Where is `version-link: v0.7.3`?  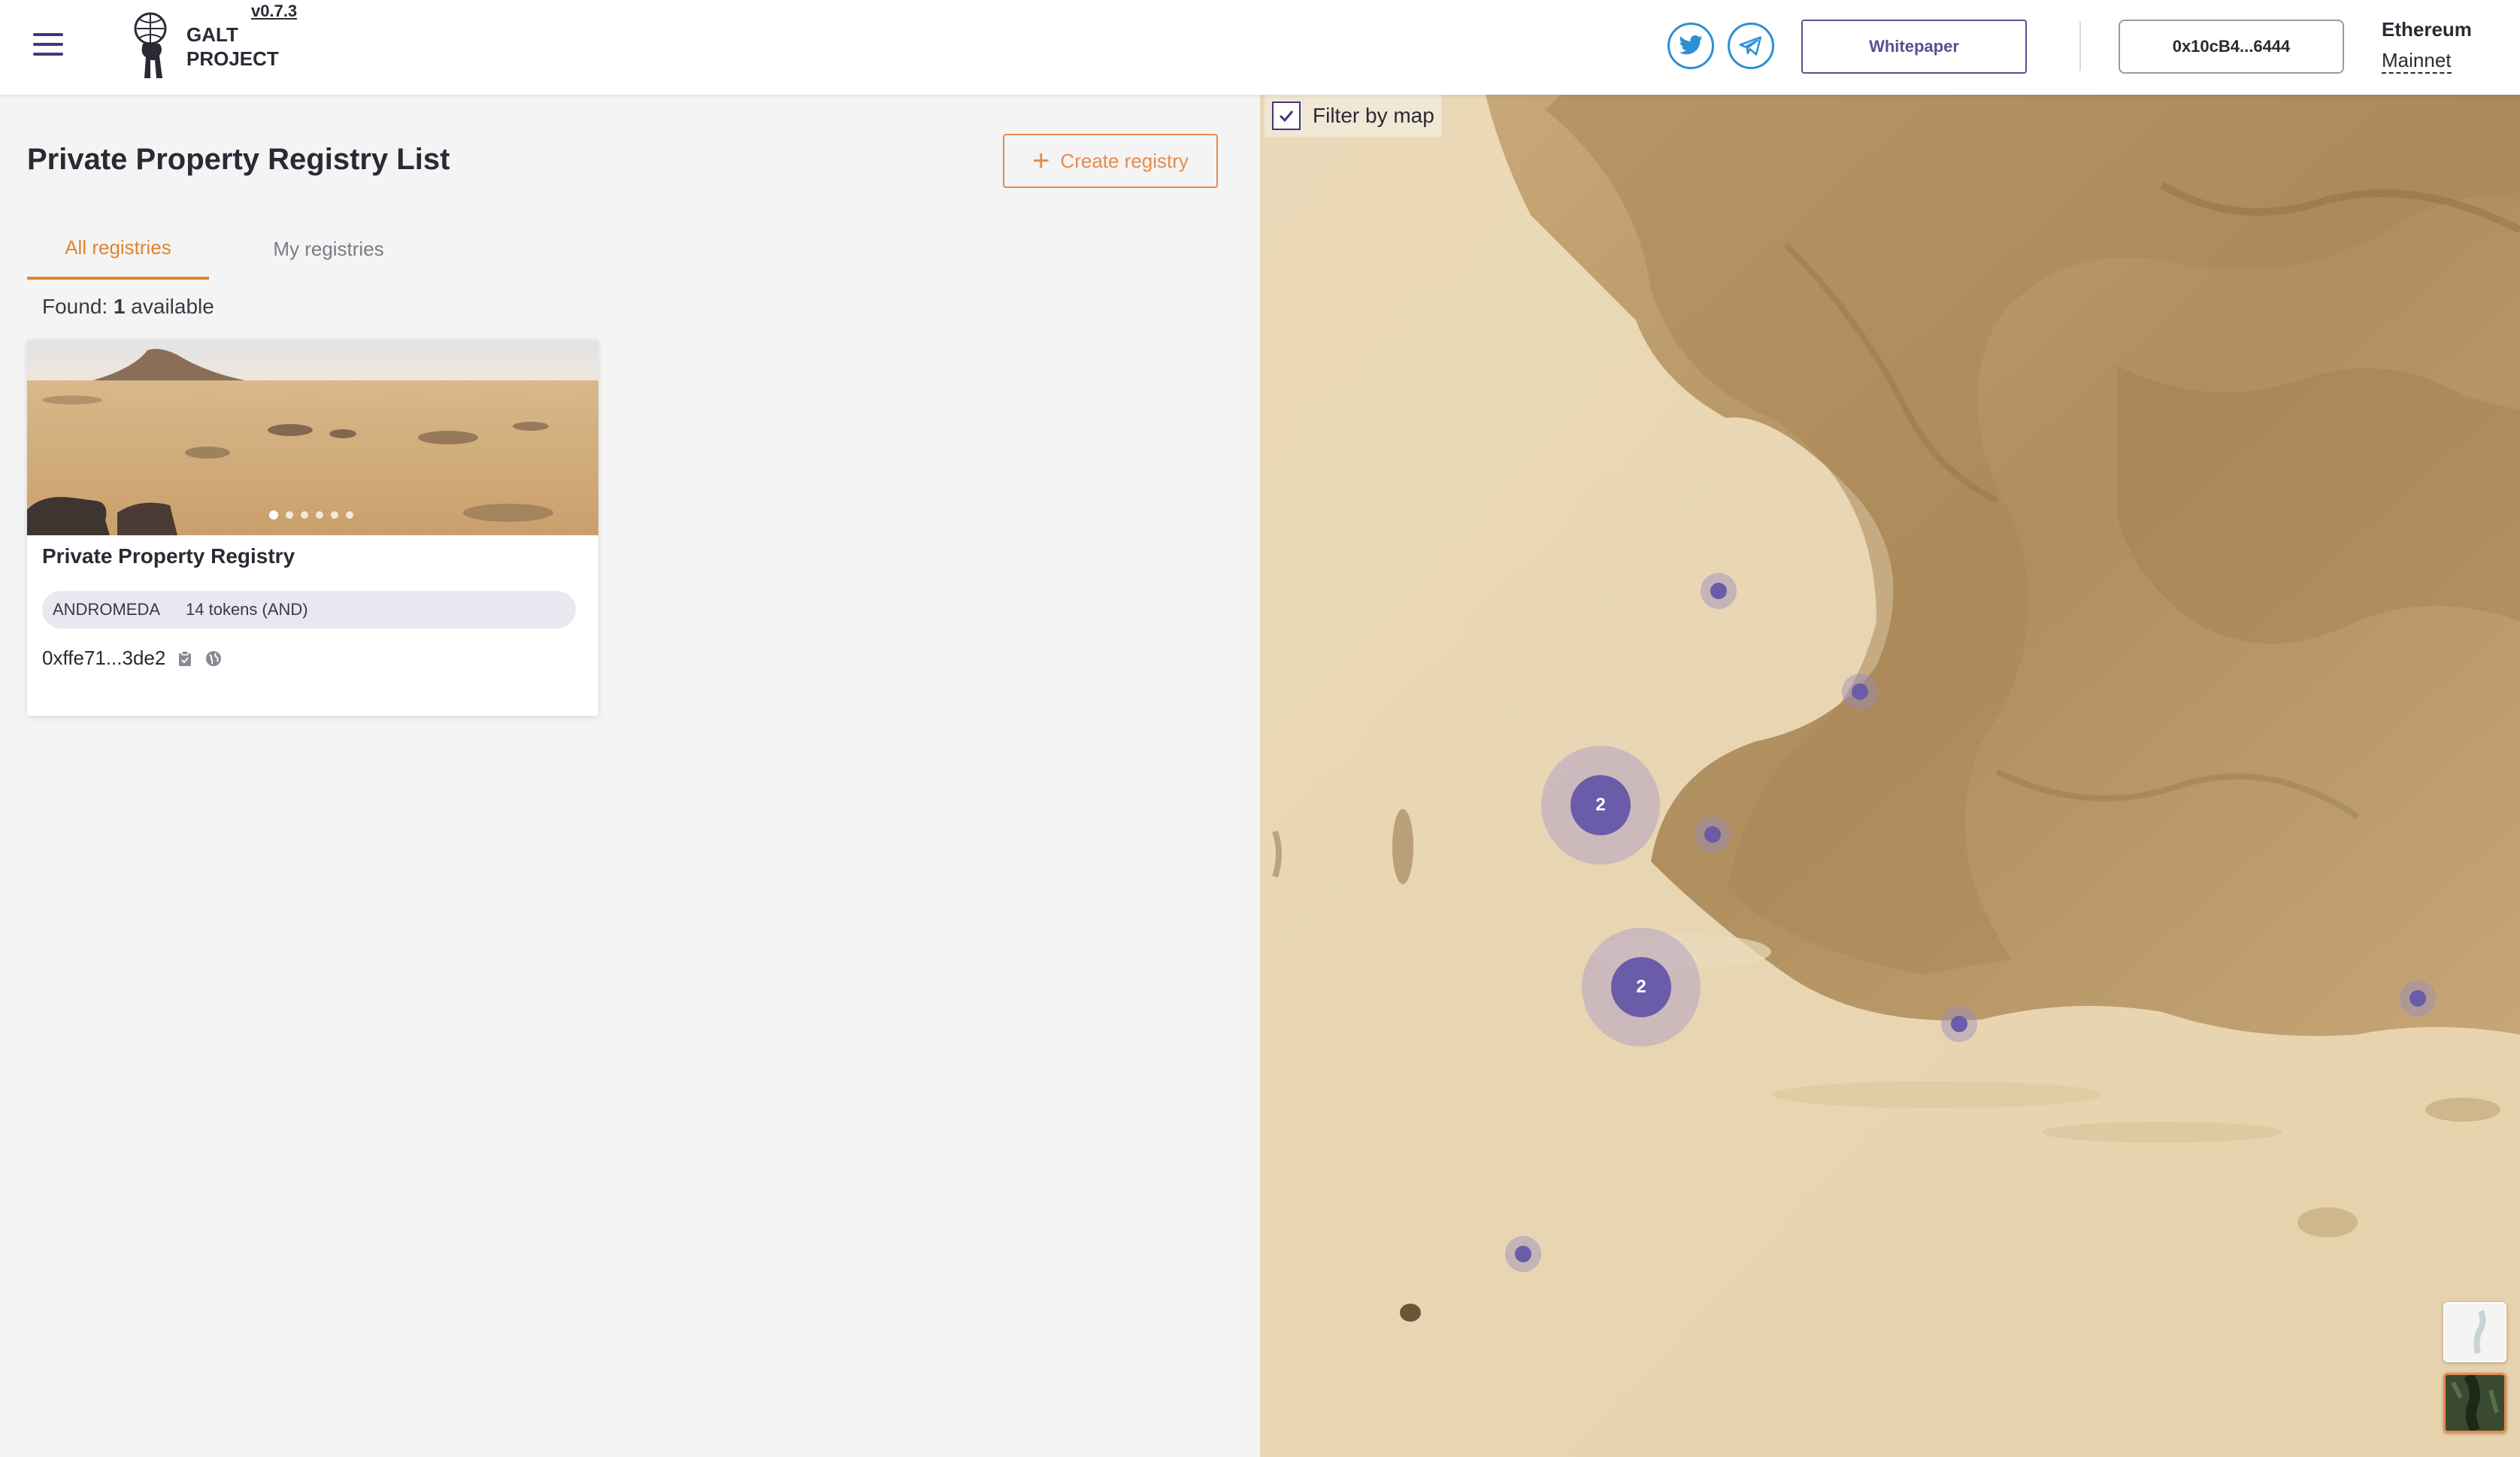
version-link: v0.7.3 is located at coordinates (274, 11).